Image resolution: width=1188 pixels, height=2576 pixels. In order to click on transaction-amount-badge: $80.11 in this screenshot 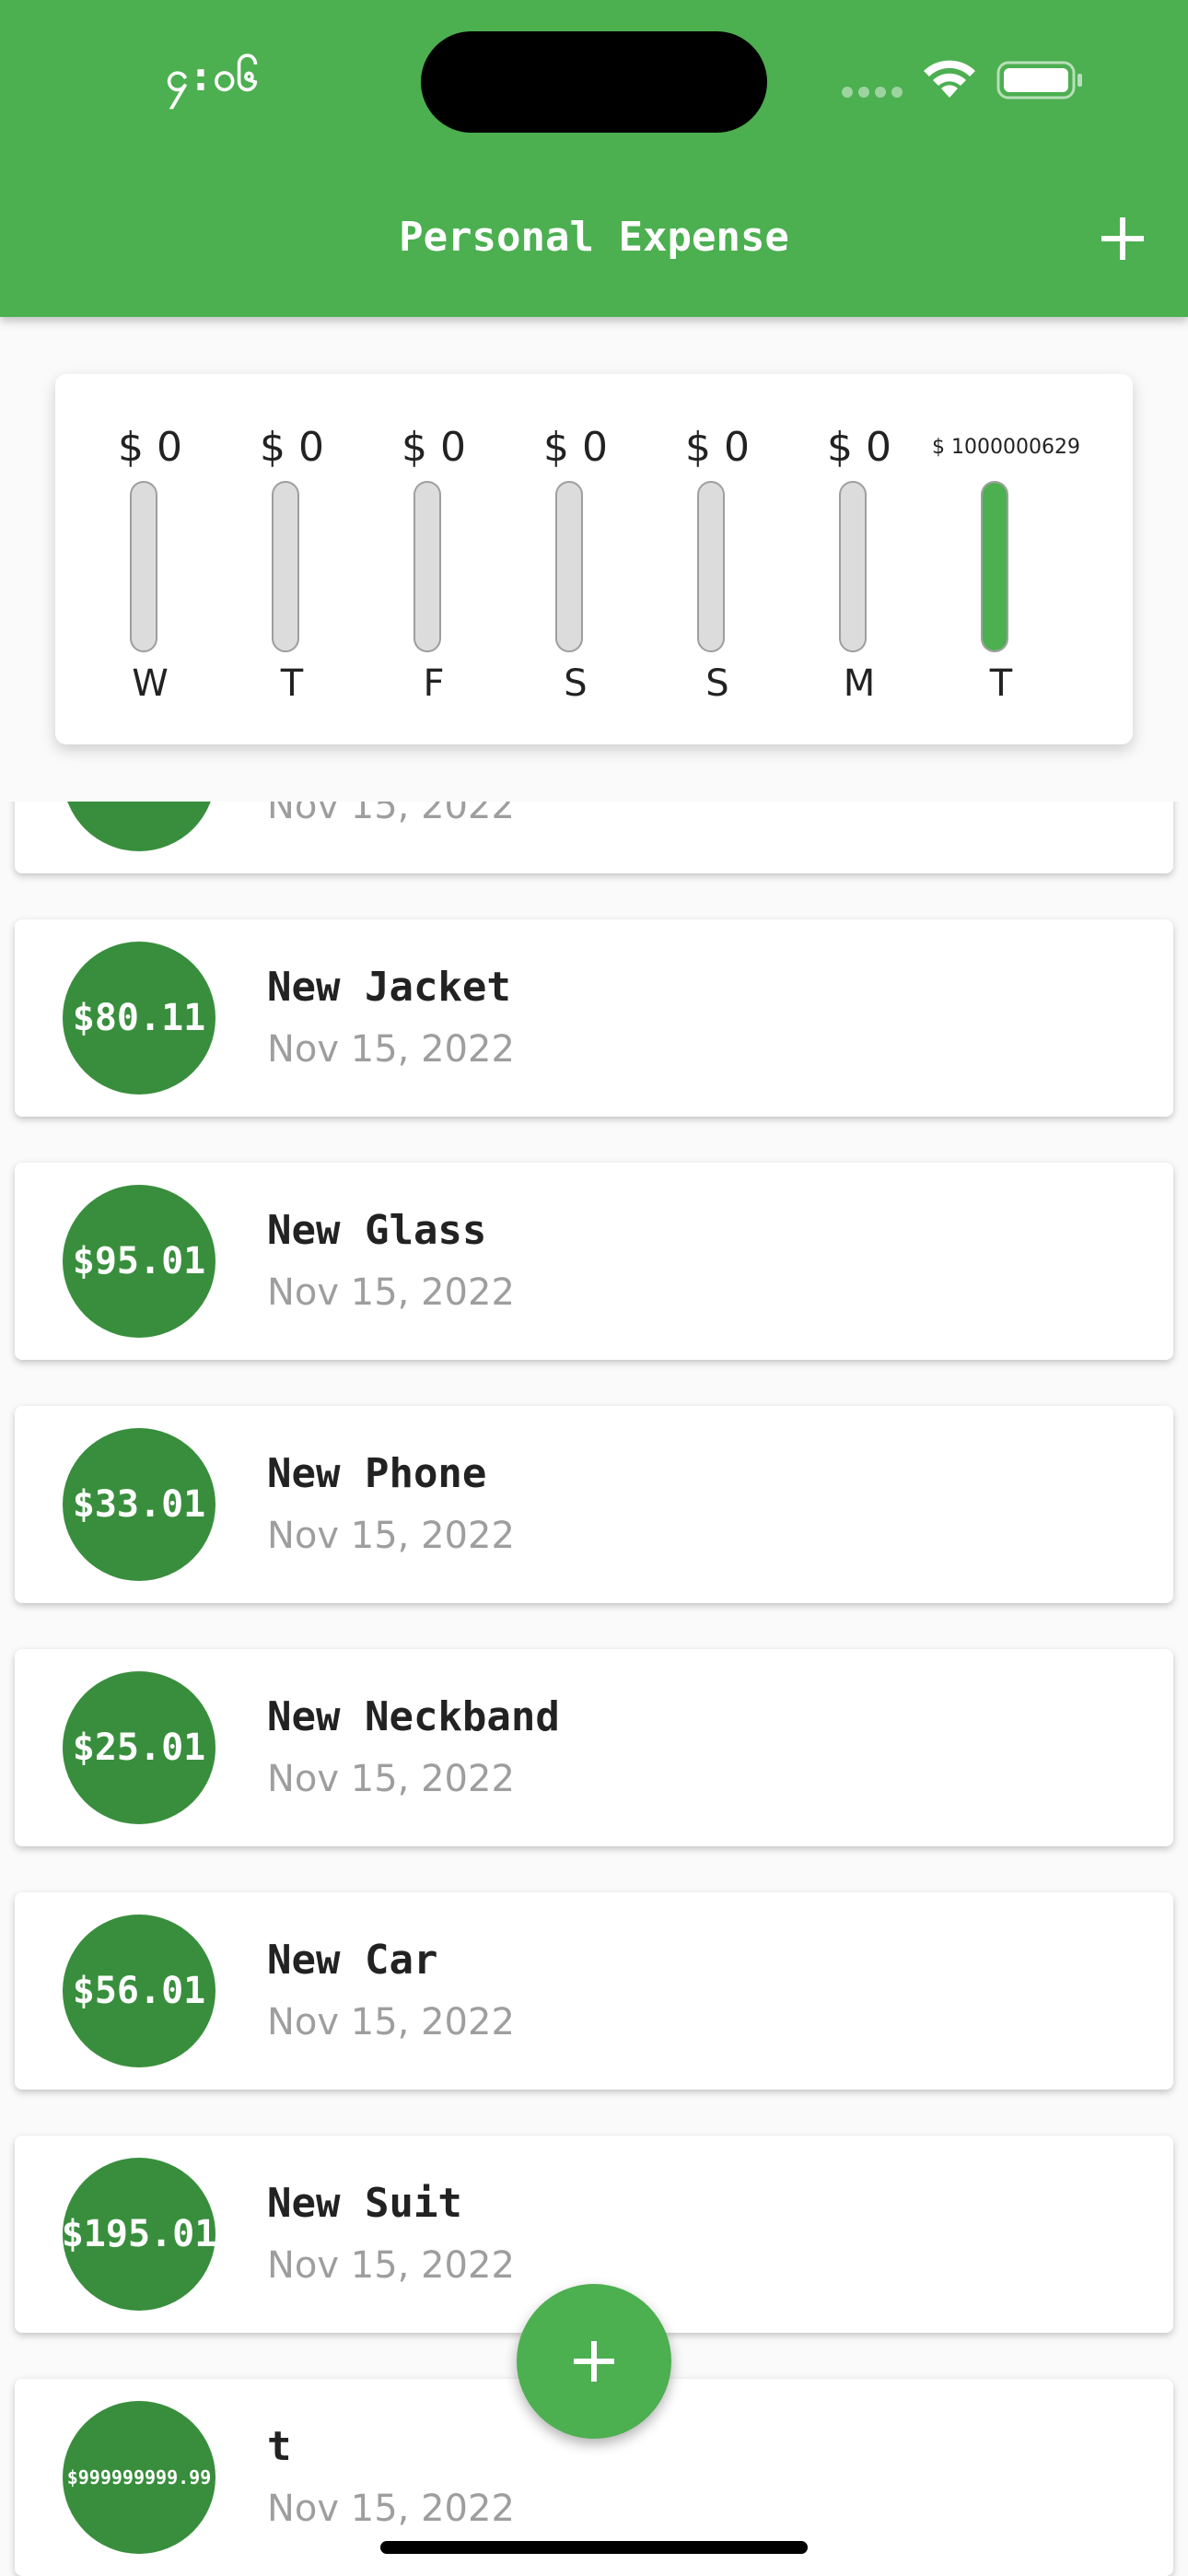, I will do `click(139, 1019)`.